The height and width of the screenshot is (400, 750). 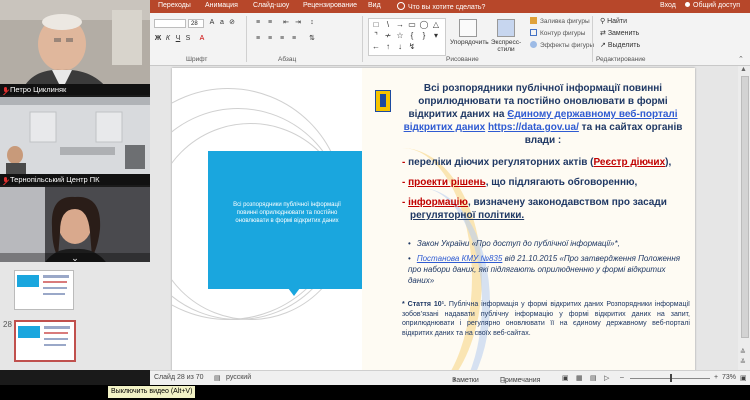 I want to click on zoom-in-icon: +, so click(x=716, y=377).